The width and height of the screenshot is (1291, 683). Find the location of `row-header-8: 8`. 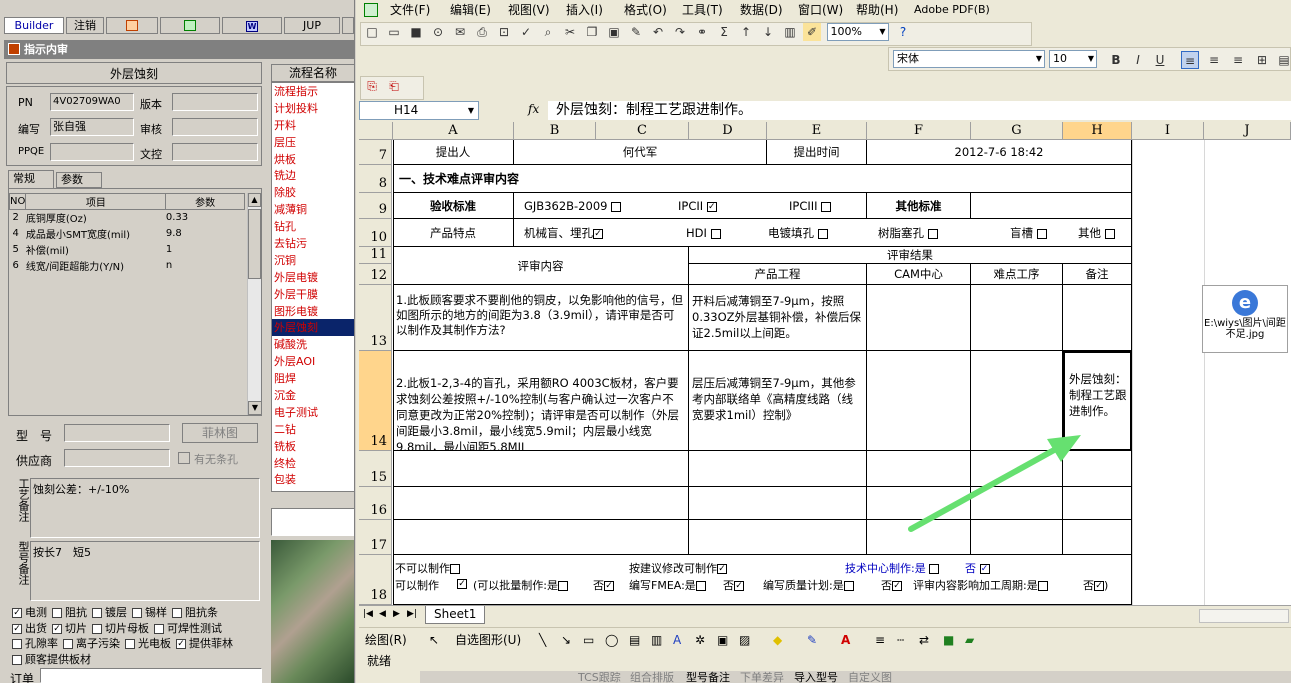

row-header-8: 8 is located at coordinates (375, 179).